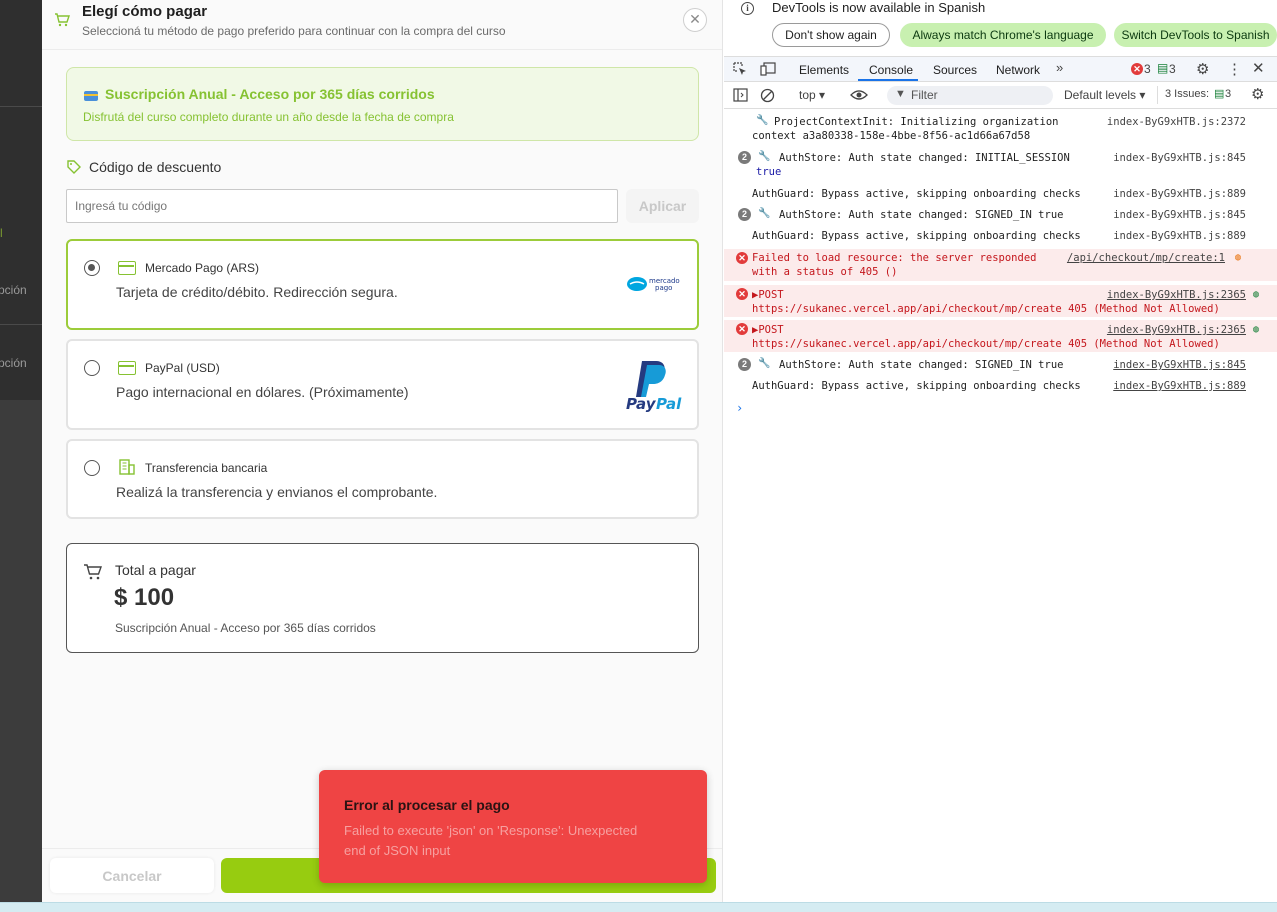  I want to click on modal-title: Elegí cómo pagar, so click(145, 11).